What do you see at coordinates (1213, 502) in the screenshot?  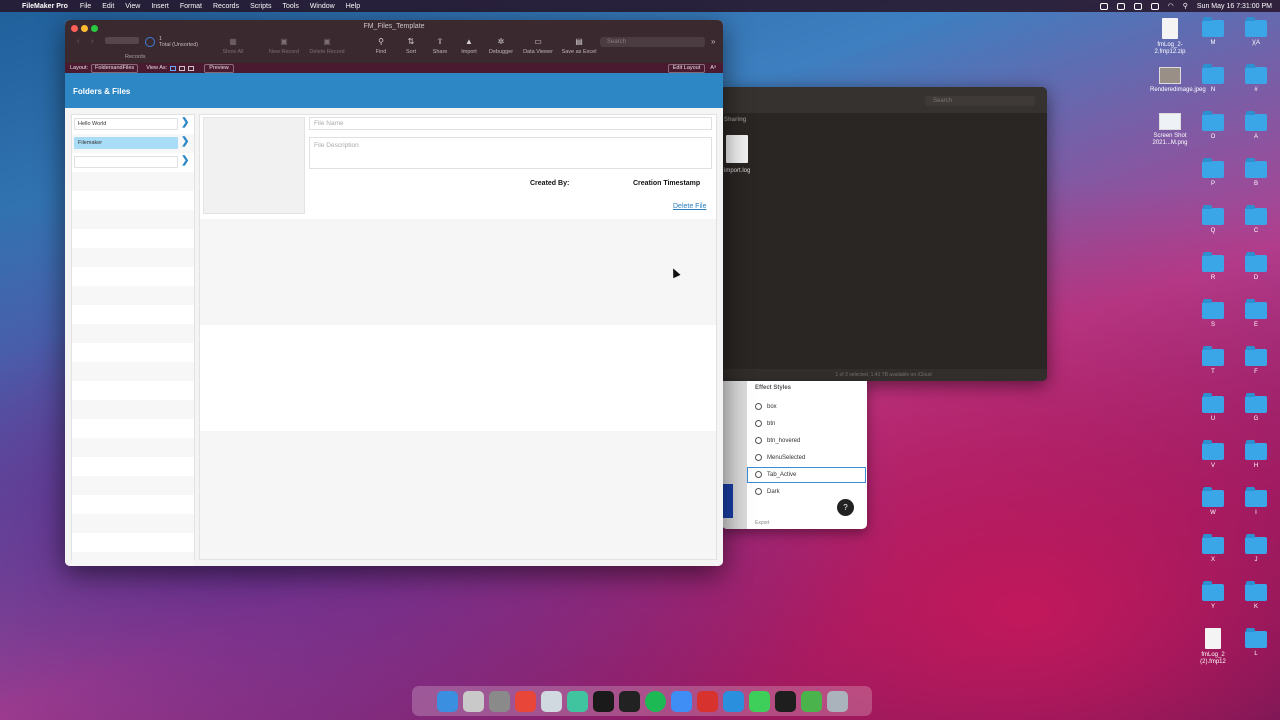 I see `desktop-folder: W` at bounding box center [1213, 502].